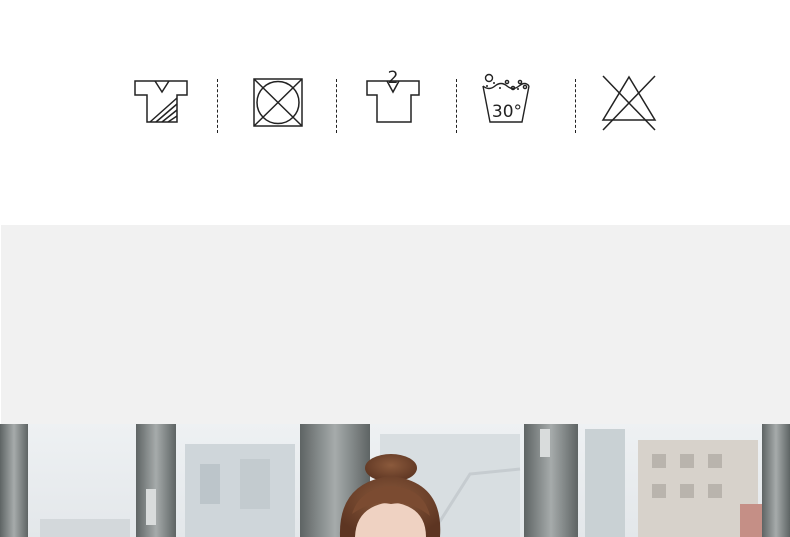 This screenshot has width=790, height=537. What do you see at coordinates (278, 102) in the screenshot?
I see `crossed-square-circle-icon` at bounding box center [278, 102].